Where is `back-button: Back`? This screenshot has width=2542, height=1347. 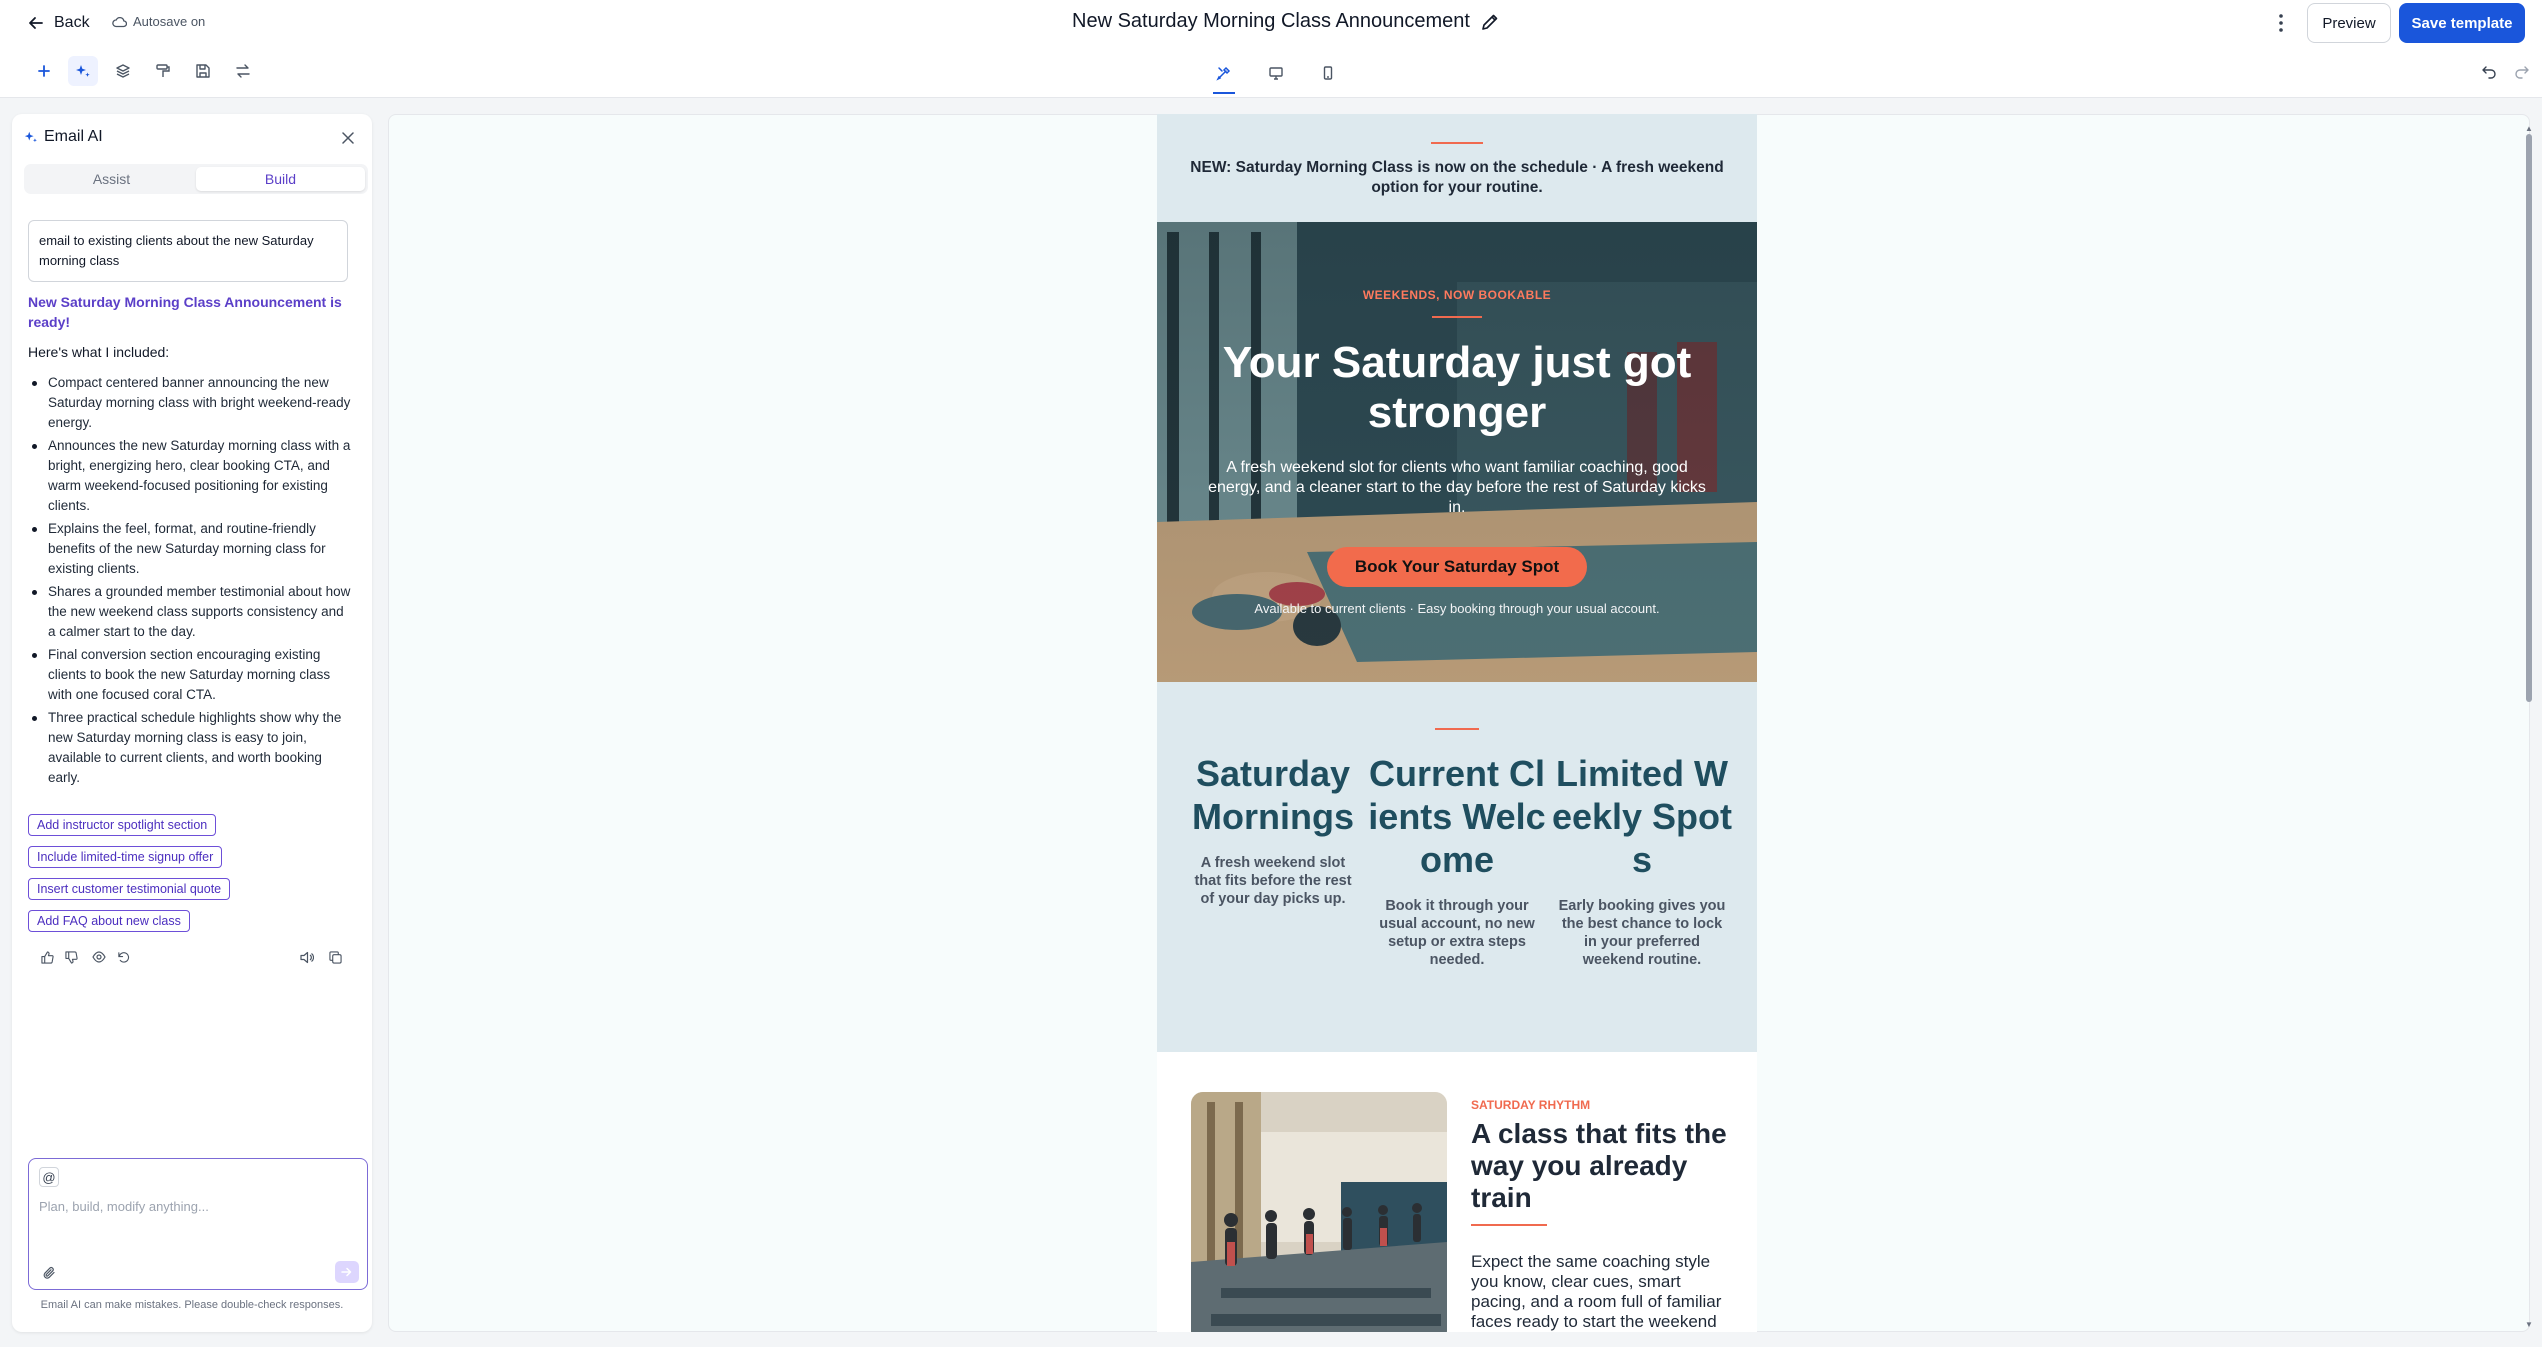
back-button: Back is located at coordinates (59, 23).